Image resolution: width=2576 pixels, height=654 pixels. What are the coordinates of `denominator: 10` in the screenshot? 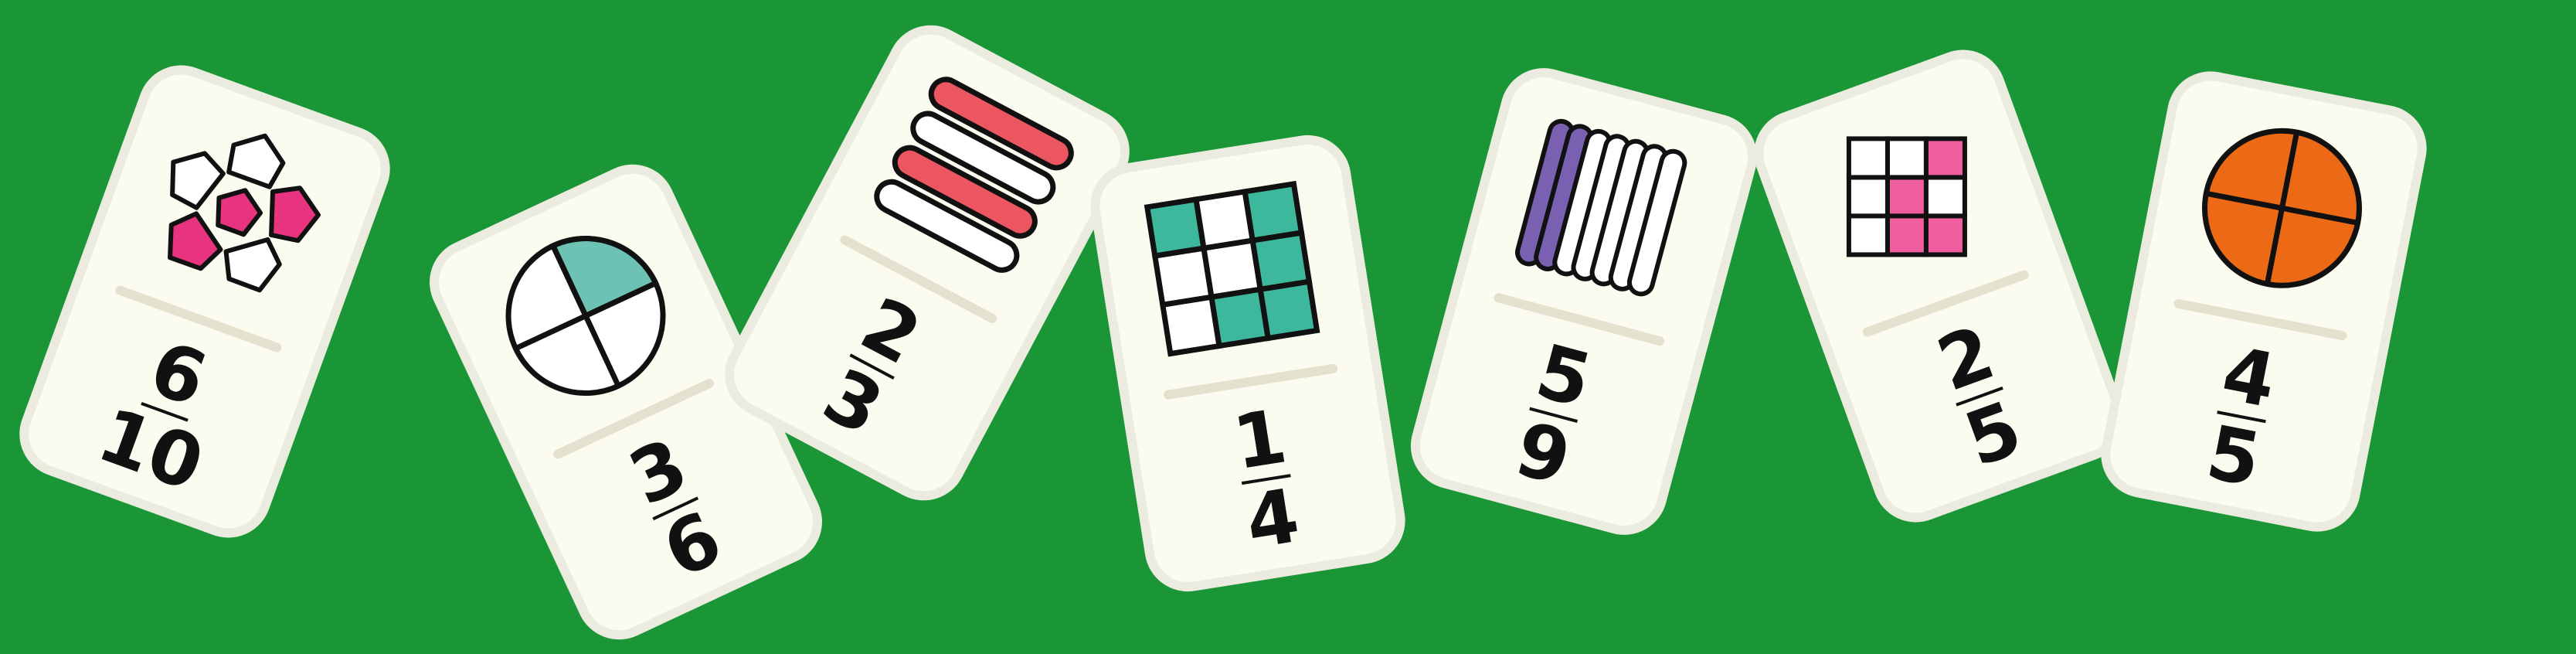 It's located at (151, 450).